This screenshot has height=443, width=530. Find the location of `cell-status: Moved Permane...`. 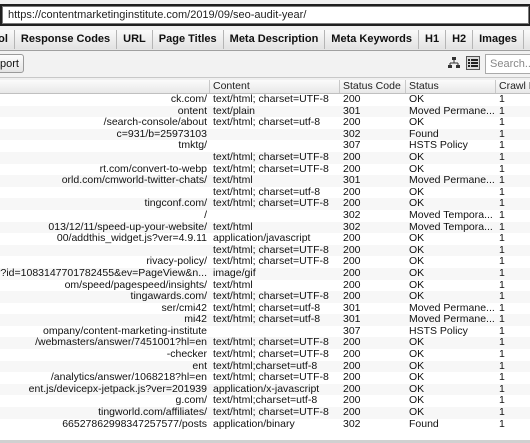

cell-status: Moved Permane... is located at coordinates (451, 181).